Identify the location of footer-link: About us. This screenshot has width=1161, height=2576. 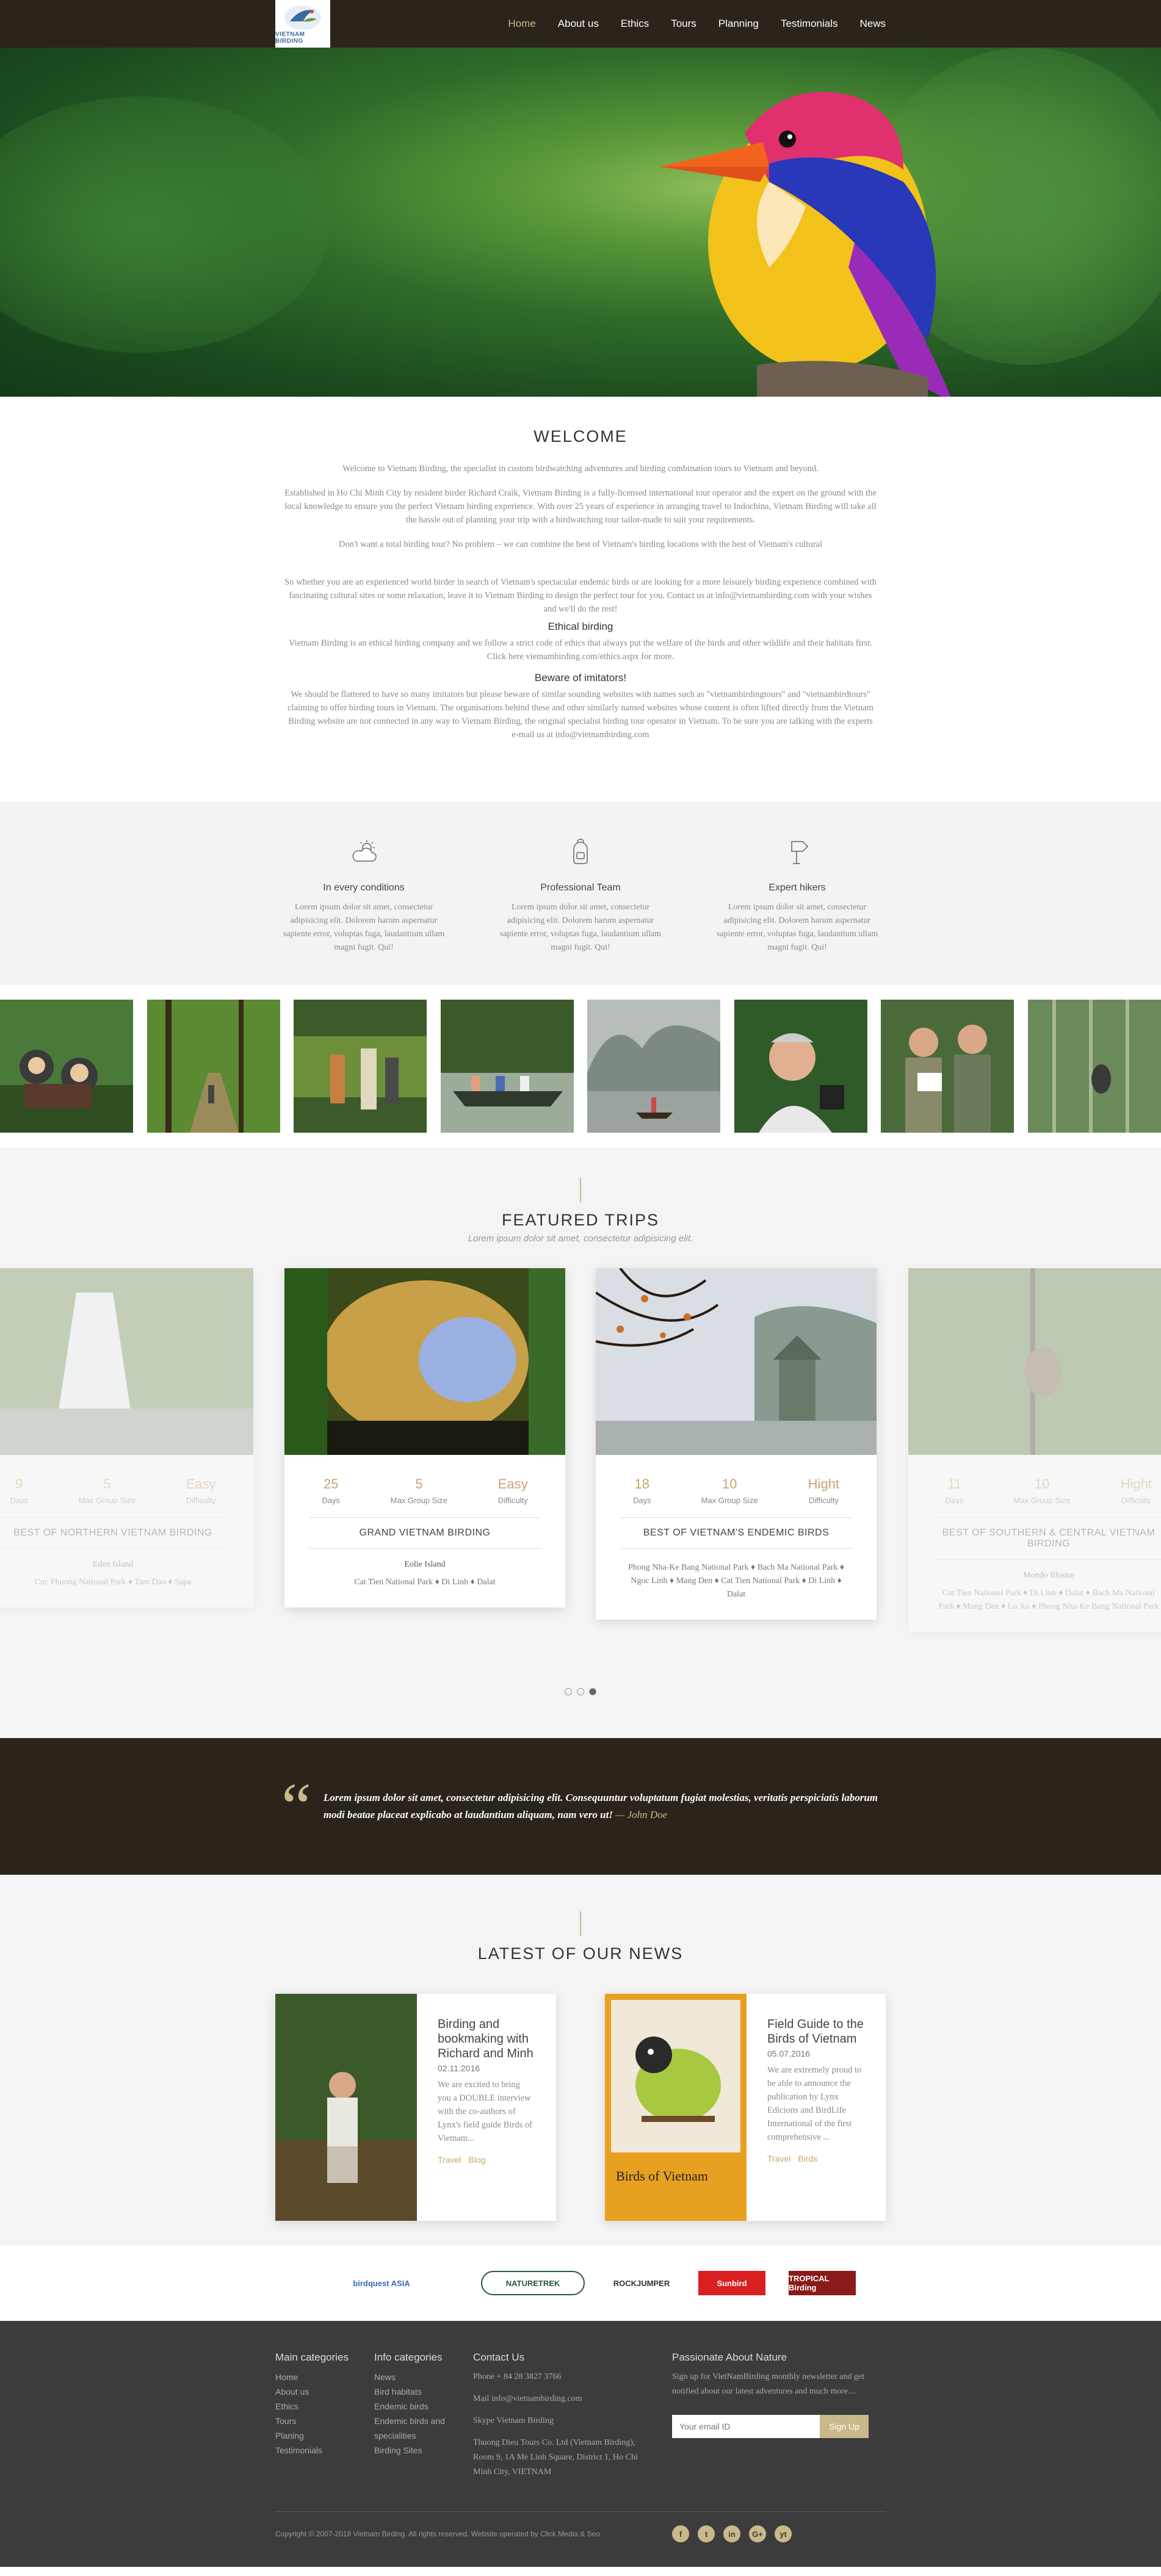
(324, 2391).